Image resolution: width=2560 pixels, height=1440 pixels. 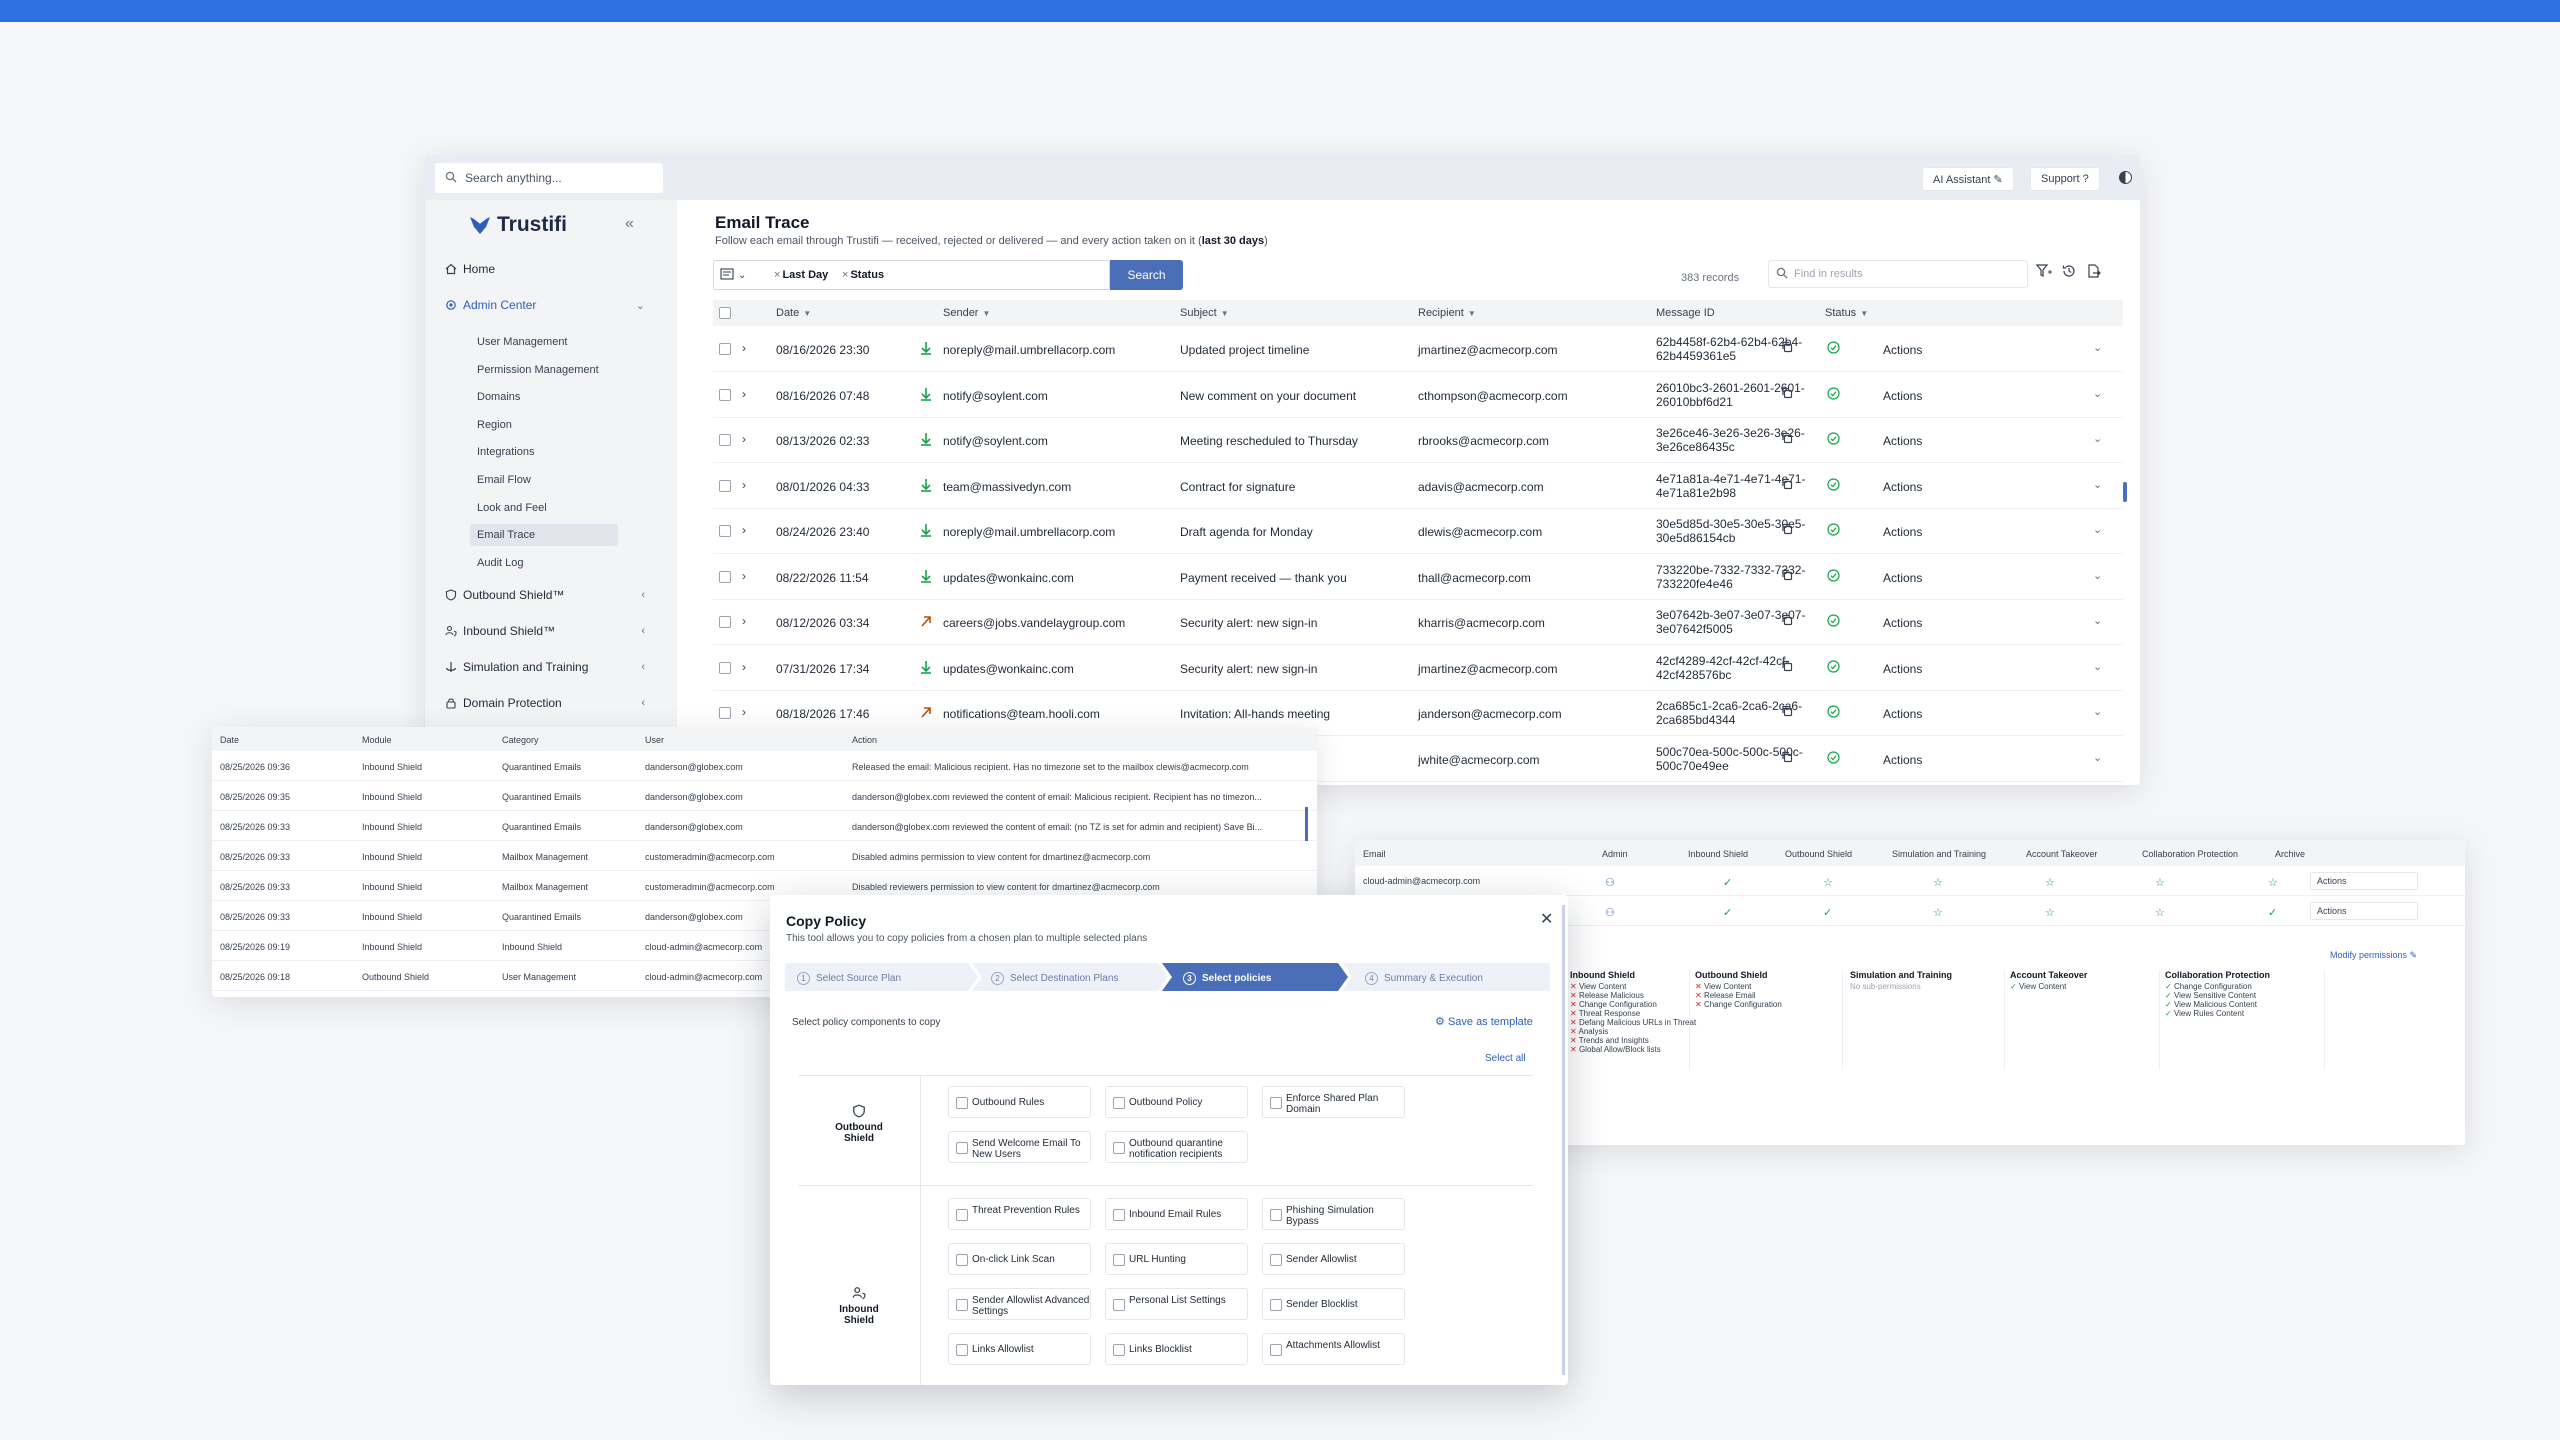 I want to click on option-enforce-shared-plan-domain: Enforce Shared Plan Domain, so click(x=1333, y=1102).